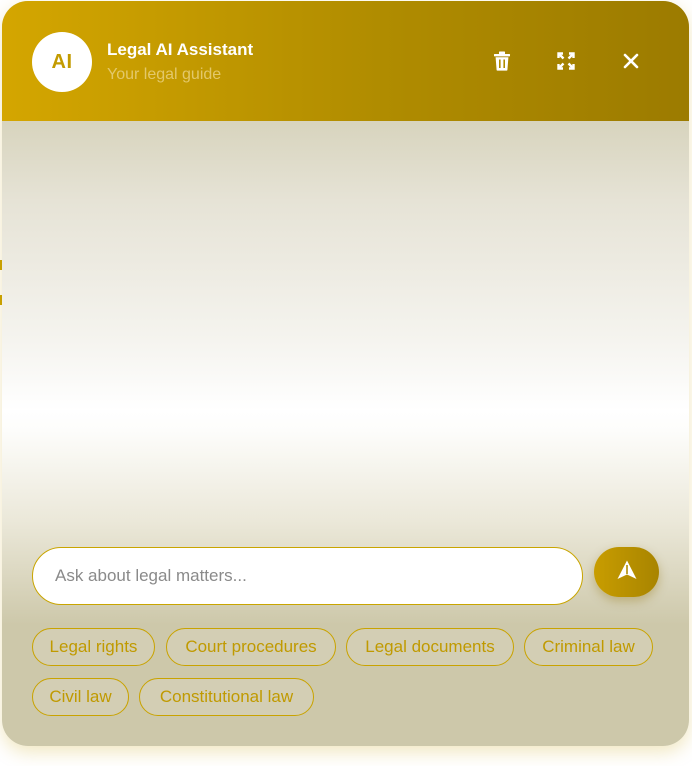 This screenshot has height=766, width=692. I want to click on close-icon, so click(631, 61).